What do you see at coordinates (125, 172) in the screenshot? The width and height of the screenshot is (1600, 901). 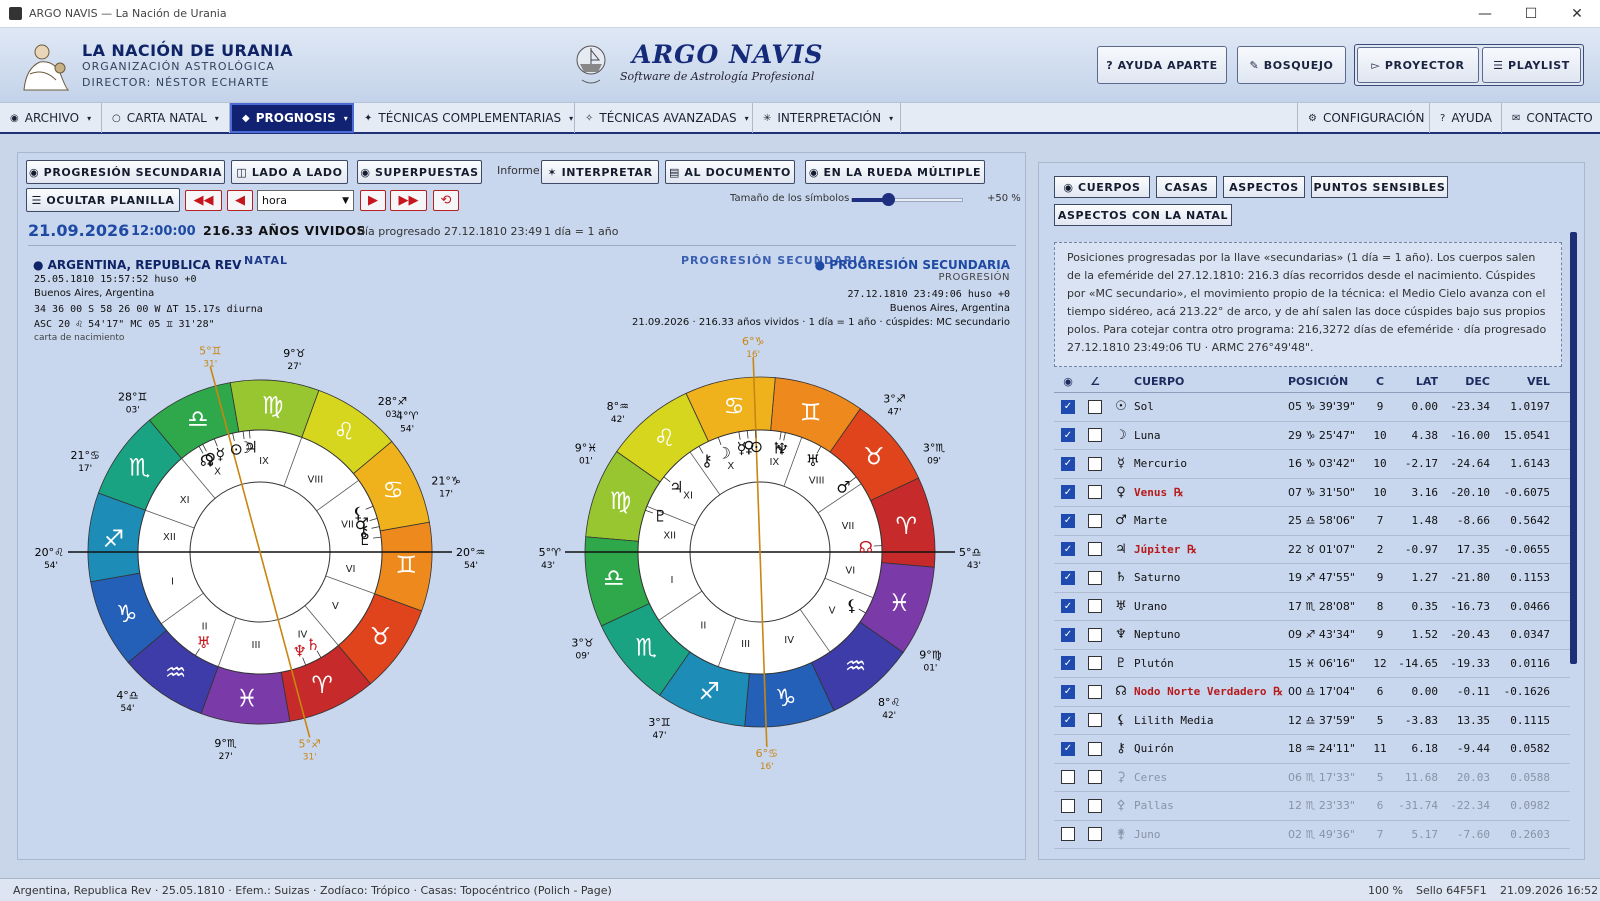 I see `progresion-secundaria-button: ◉ PROGRESIÓN SECUNDARIA` at bounding box center [125, 172].